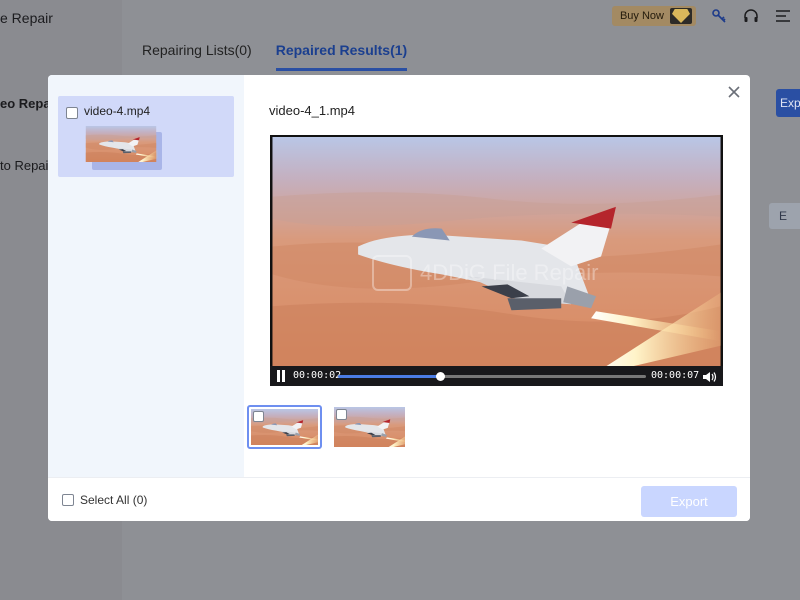  I want to click on seek-progress, so click(389, 376).